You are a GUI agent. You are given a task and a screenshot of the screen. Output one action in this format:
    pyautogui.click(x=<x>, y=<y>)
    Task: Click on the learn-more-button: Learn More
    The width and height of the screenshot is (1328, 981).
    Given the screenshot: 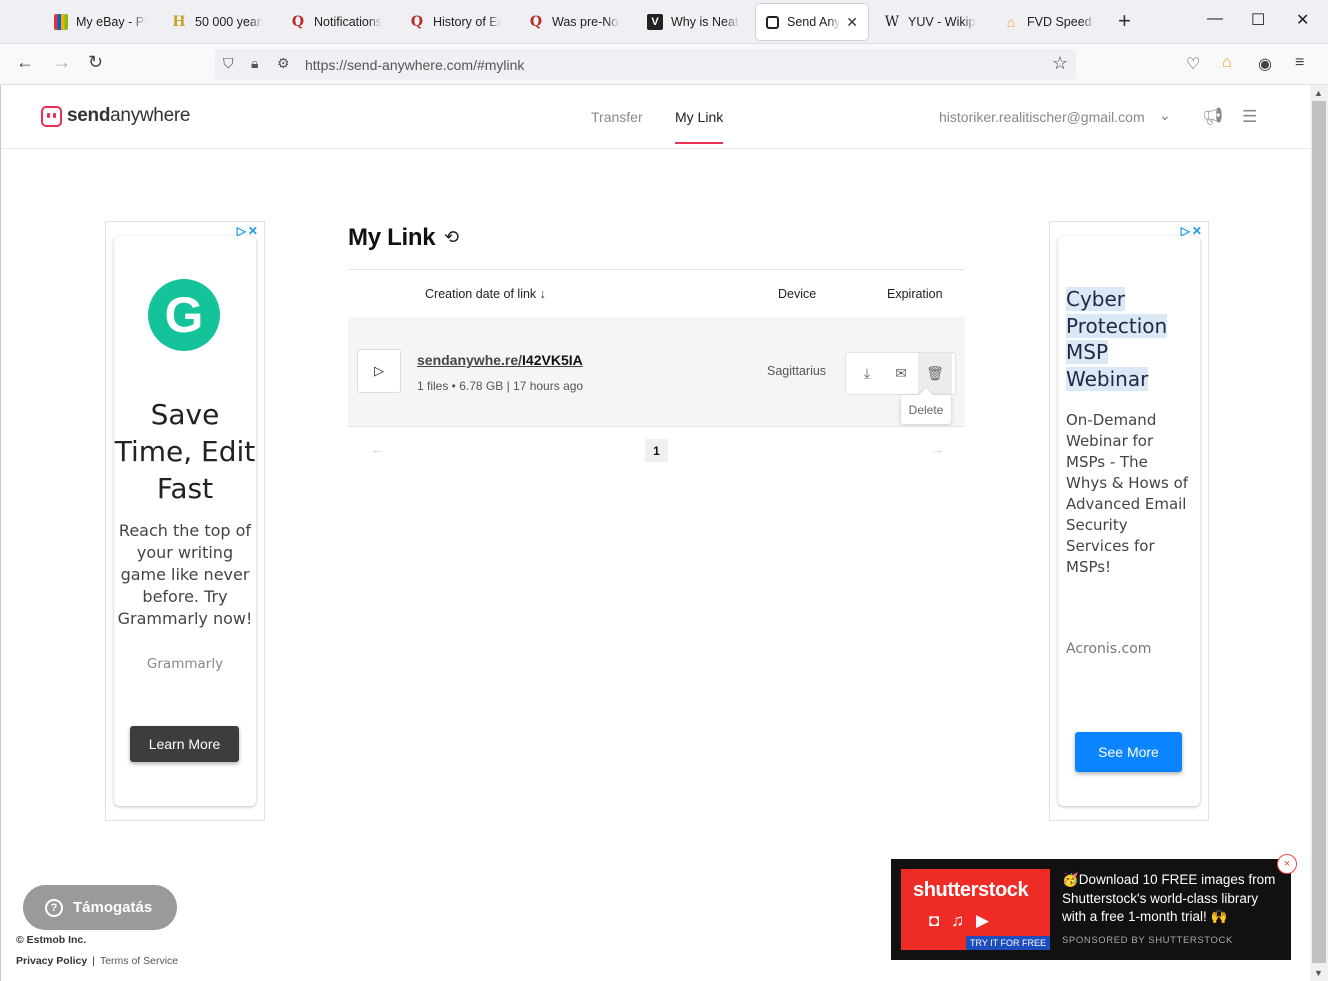 What is the action you would take?
    pyautogui.click(x=184, y=744)
    